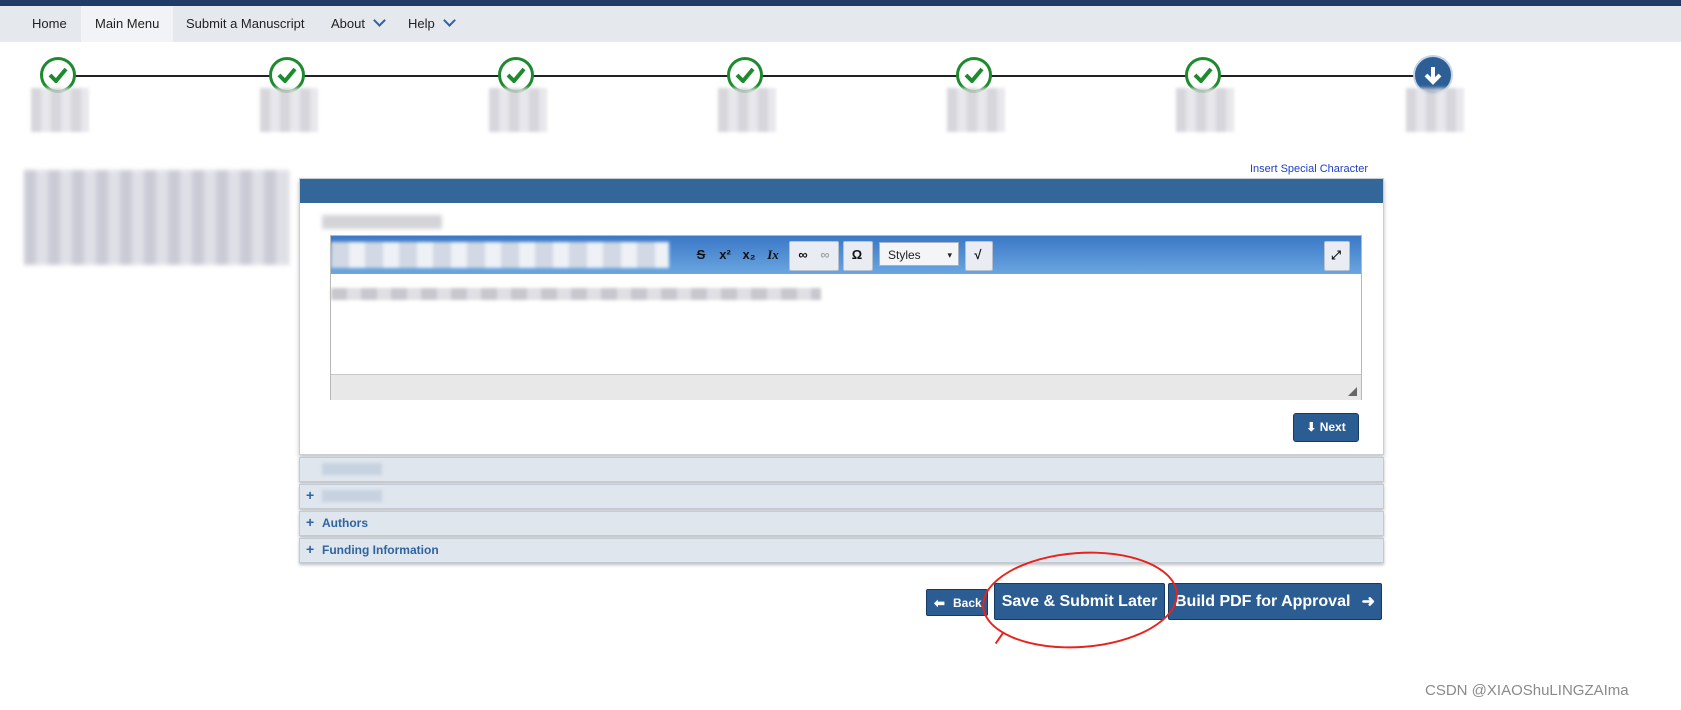 Image resolution: width=1681 pixels, height=710 pixels. What do you see at coordinates (846, 387) in the screenshot?
I see `editor-status-bar` at bounding box center [846, 387].